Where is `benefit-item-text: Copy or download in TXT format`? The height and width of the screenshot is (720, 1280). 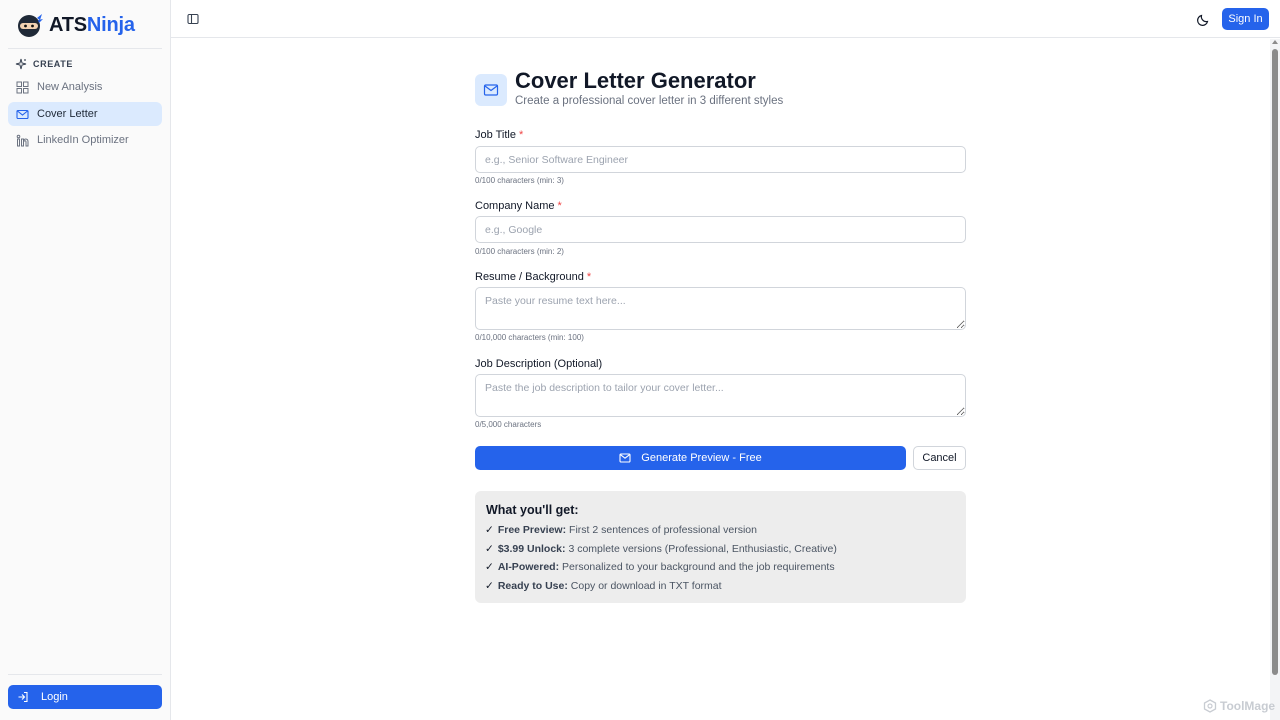
benefit-item-text: Copy or download in TXT format is located at coordinates (646, 586).